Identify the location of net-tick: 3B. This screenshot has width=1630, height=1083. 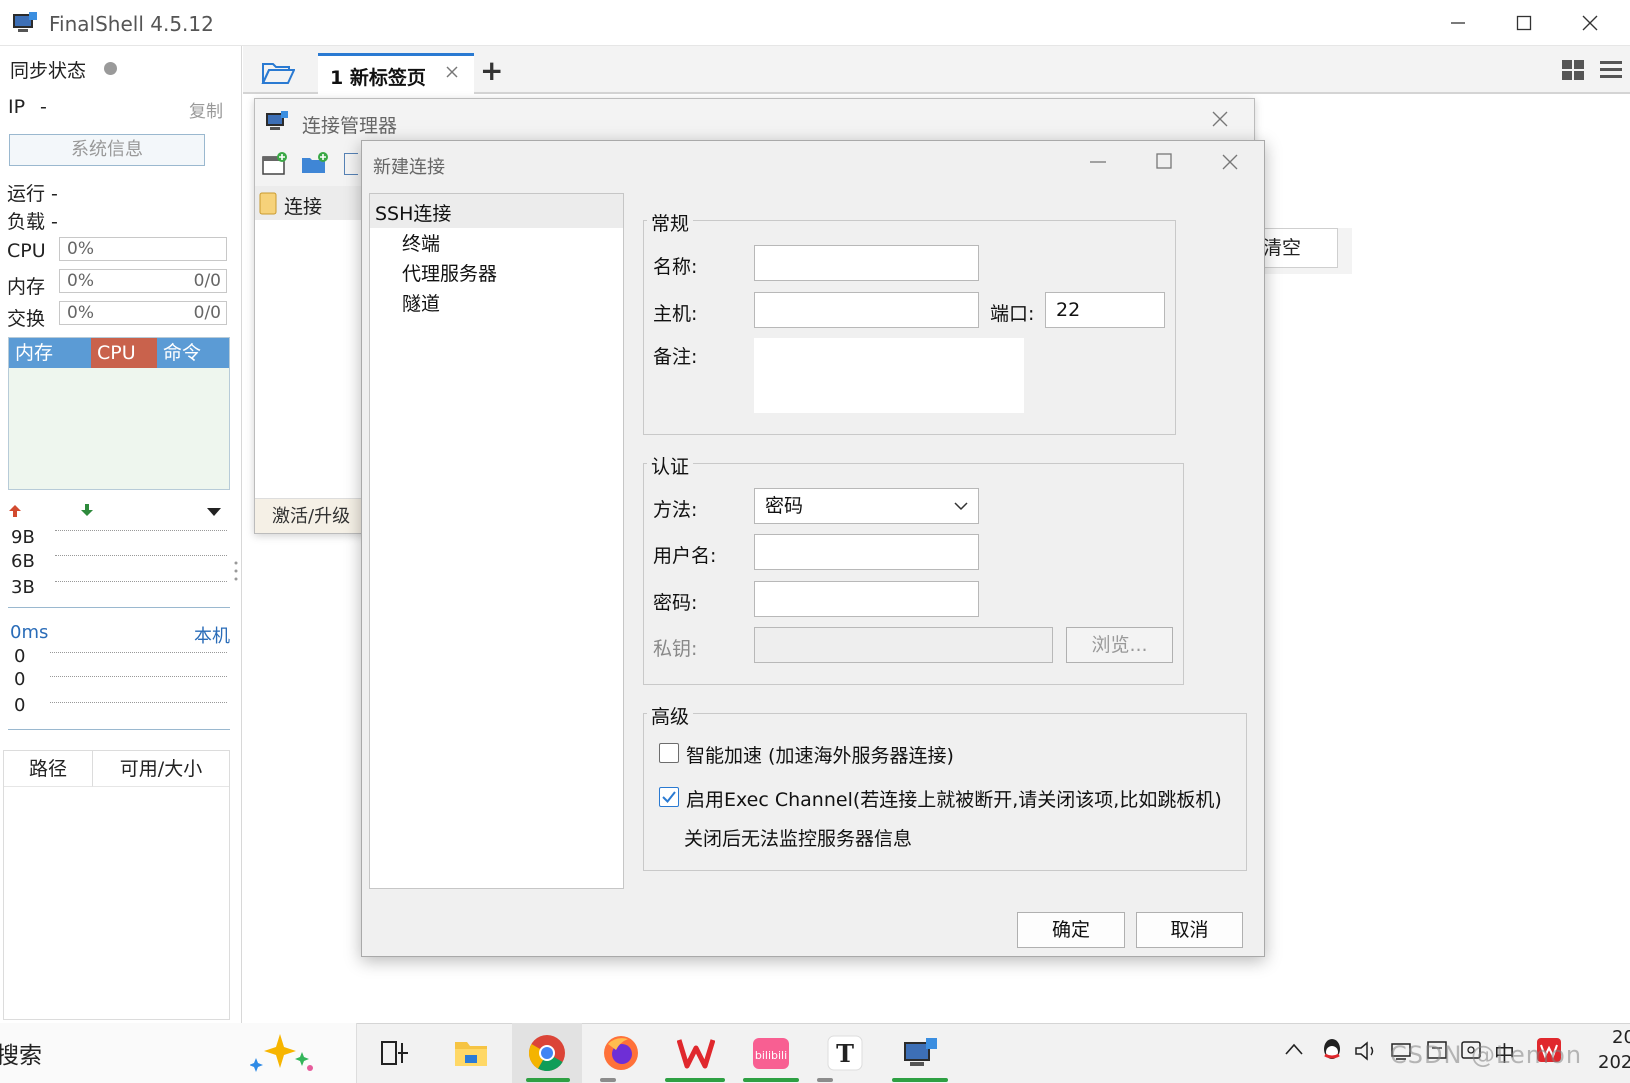
(23, 587).